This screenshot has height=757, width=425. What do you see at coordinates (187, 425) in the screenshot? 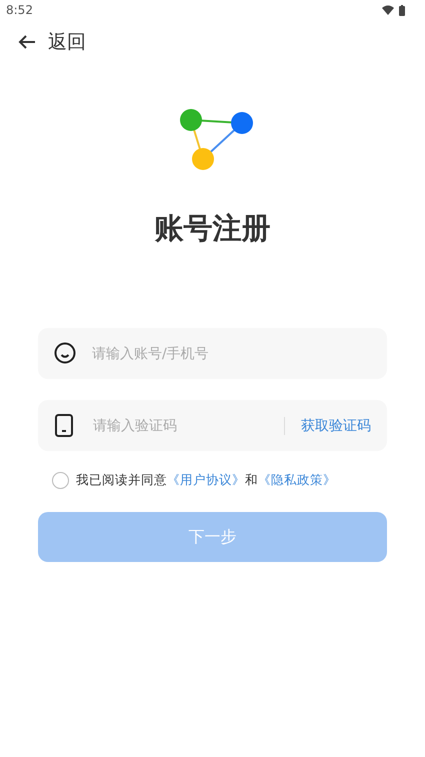
I see `code-field: 请输入验证码` at bounding box center [187, 425].